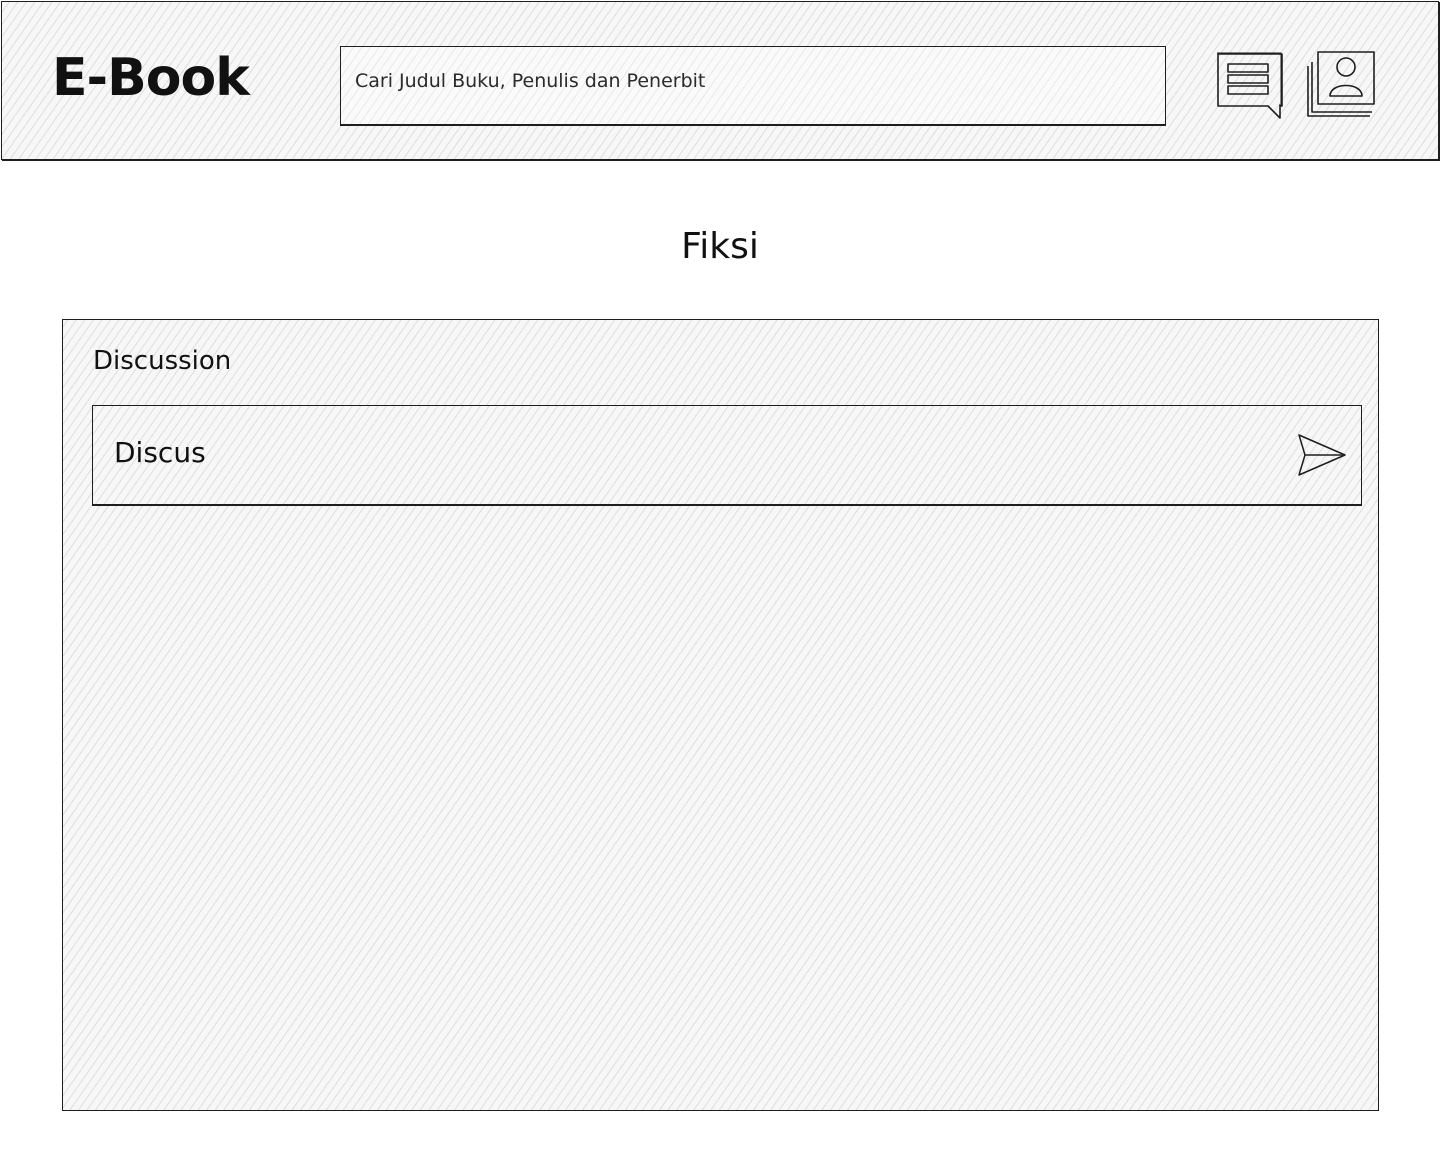  I want to click on search-input: Cari Judul Buku, Penulis dan Penerbit, so click(753, 85).